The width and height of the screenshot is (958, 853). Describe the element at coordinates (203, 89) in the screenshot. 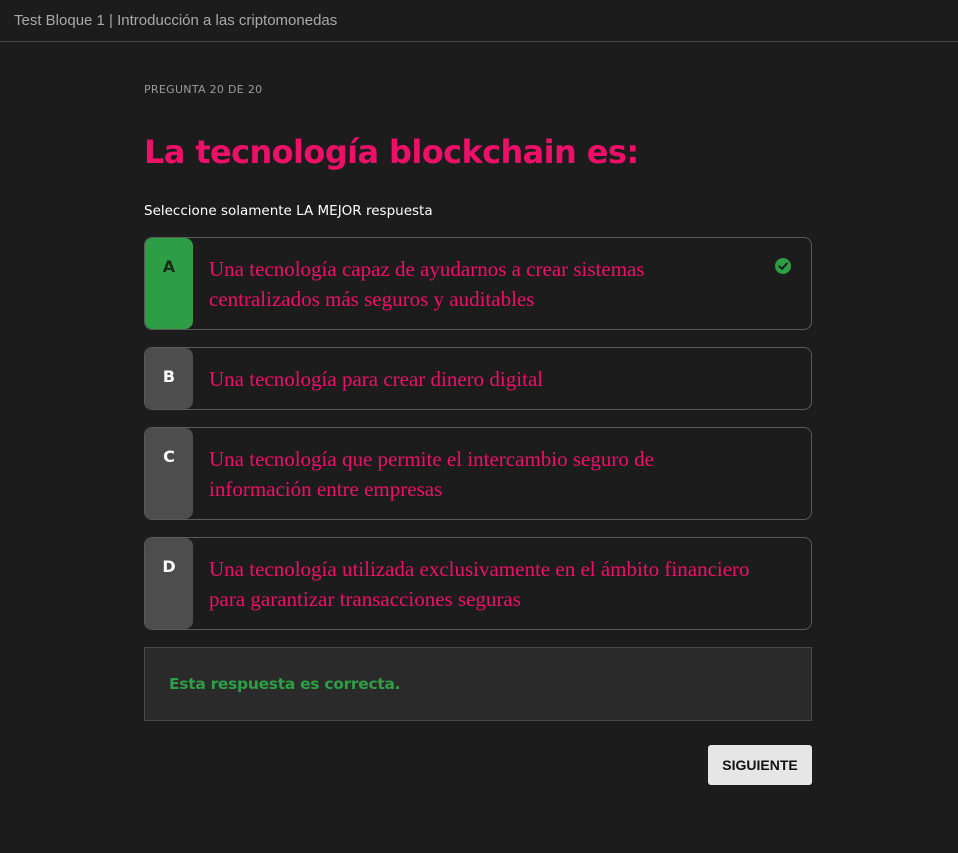

I see `question-counter: PREGUNTA 20 DE 20` at that location.